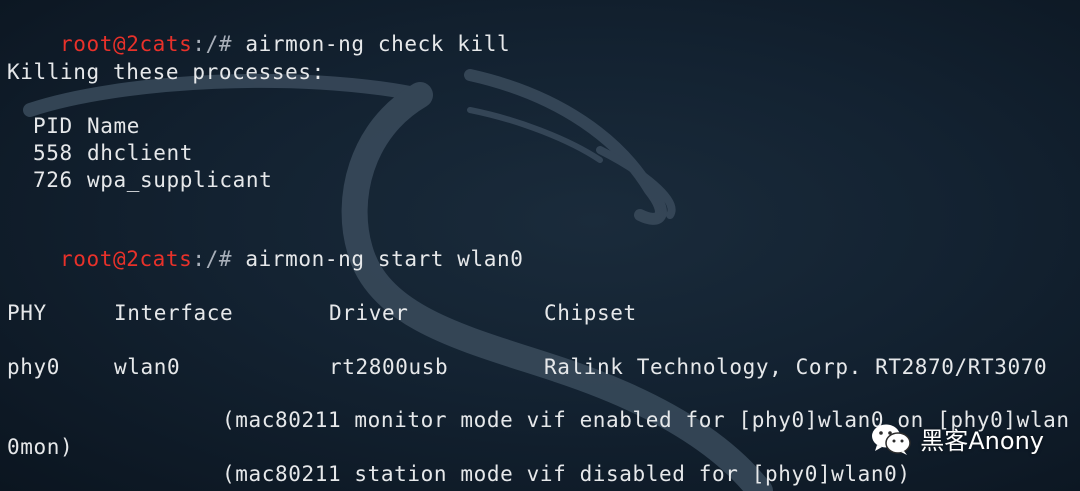 Image resolution: width=1080 pixels, height=491 pixels. What do you see at coordinates (166, 72) in the screenshot?
I see `kill-heading: Killing these processes:` at bounding box center [166, 72].